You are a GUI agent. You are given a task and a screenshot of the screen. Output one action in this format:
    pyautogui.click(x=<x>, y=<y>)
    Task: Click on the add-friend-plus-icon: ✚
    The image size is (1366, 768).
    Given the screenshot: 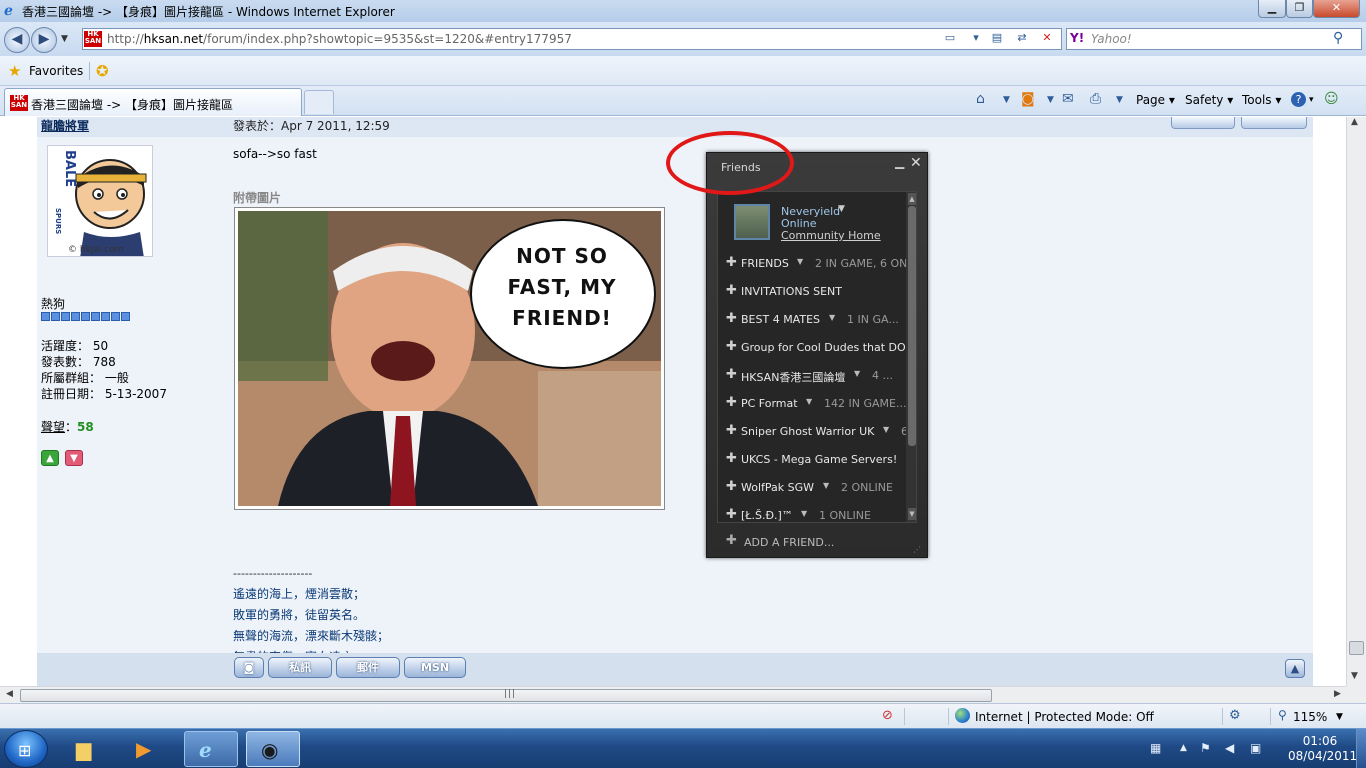 What is the action you would take?
    pyautogui.click(x=731, y=540)
    